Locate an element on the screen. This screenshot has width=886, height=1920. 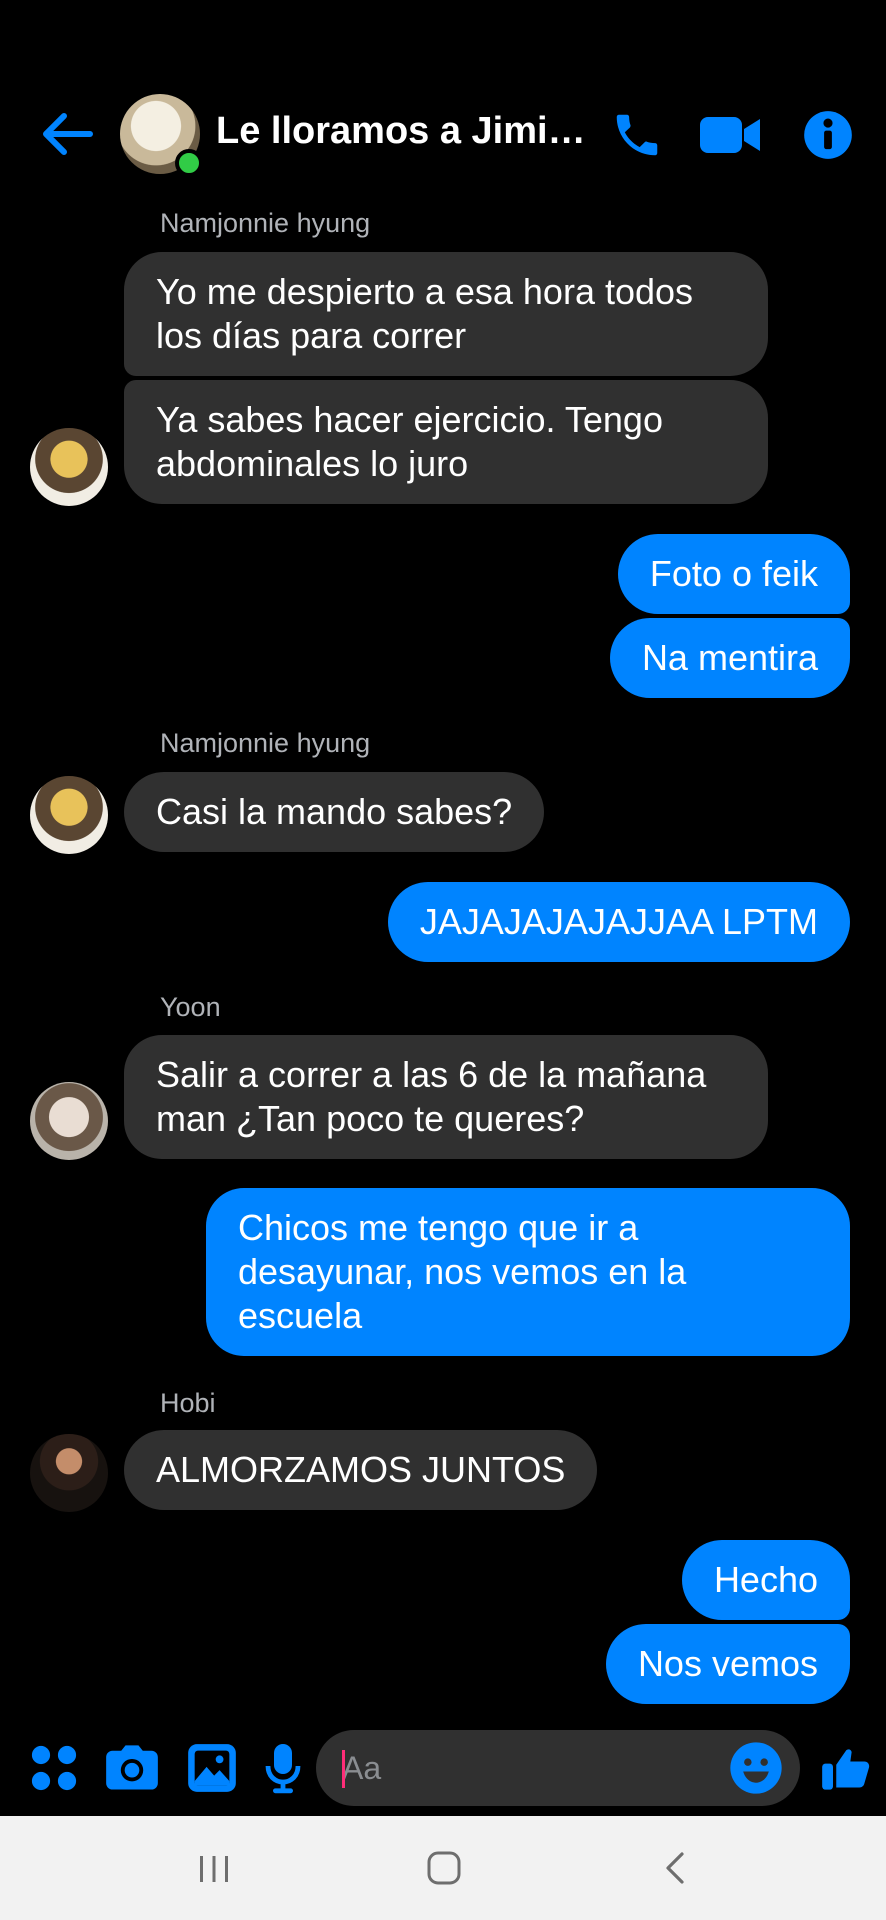
message-composer is located at coordinates (443, 1768).